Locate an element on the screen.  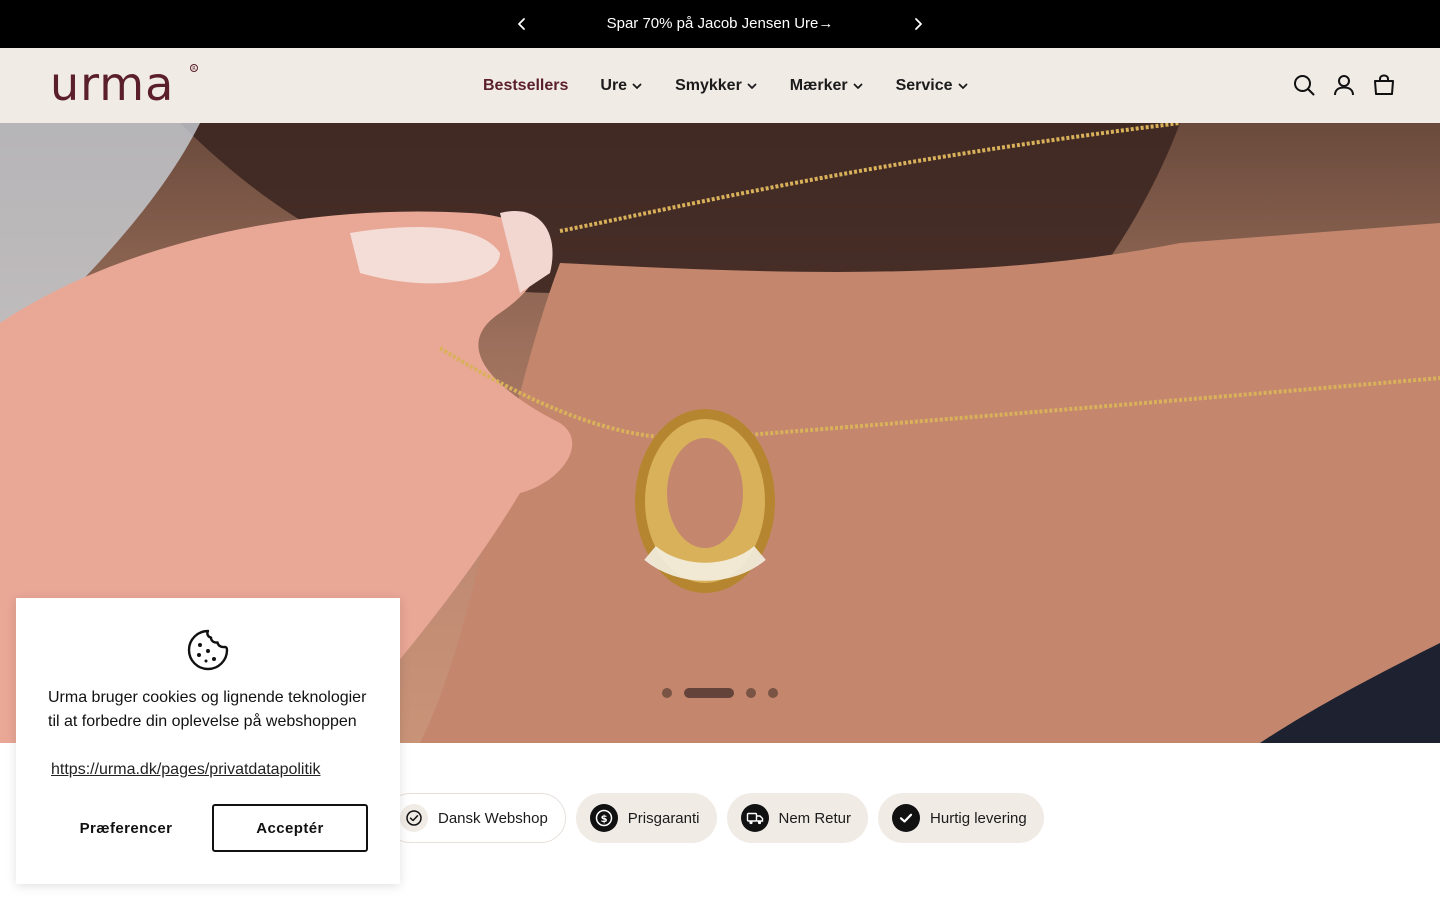
check-badge-icon is located at coordinates (414, 818).